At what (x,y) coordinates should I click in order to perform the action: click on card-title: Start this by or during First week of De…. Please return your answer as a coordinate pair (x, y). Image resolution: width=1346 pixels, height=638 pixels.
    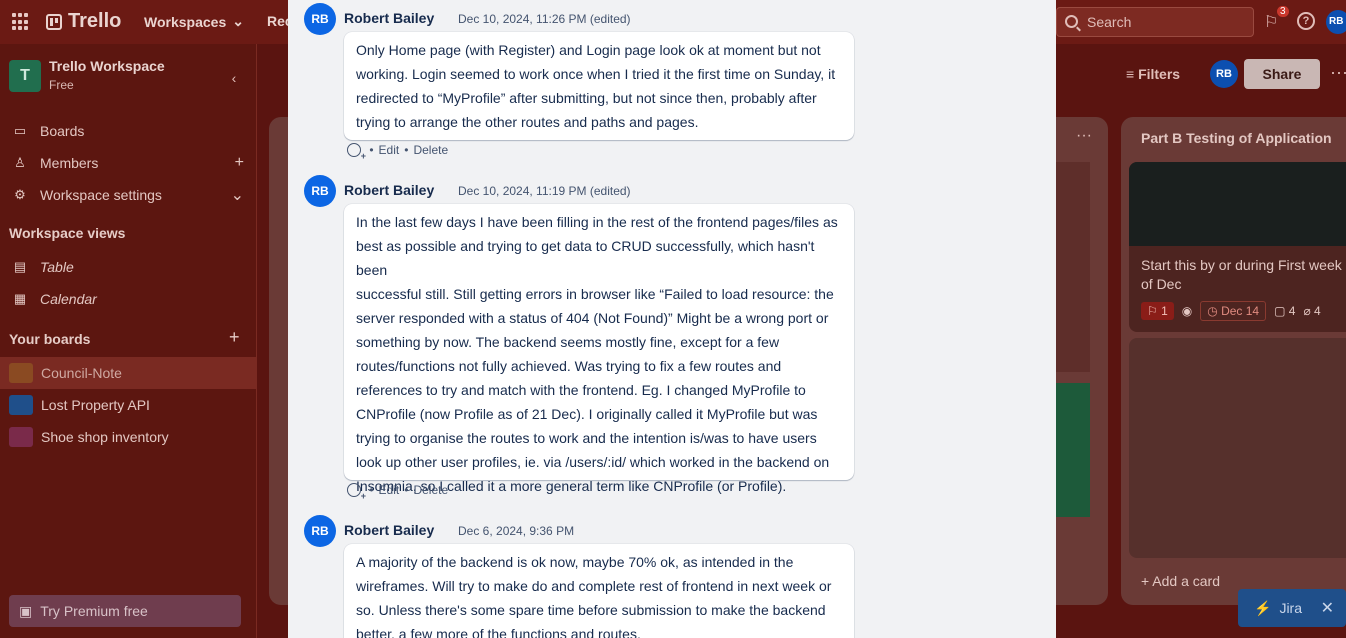
    Looking at the image, I should click on (1243, 275).